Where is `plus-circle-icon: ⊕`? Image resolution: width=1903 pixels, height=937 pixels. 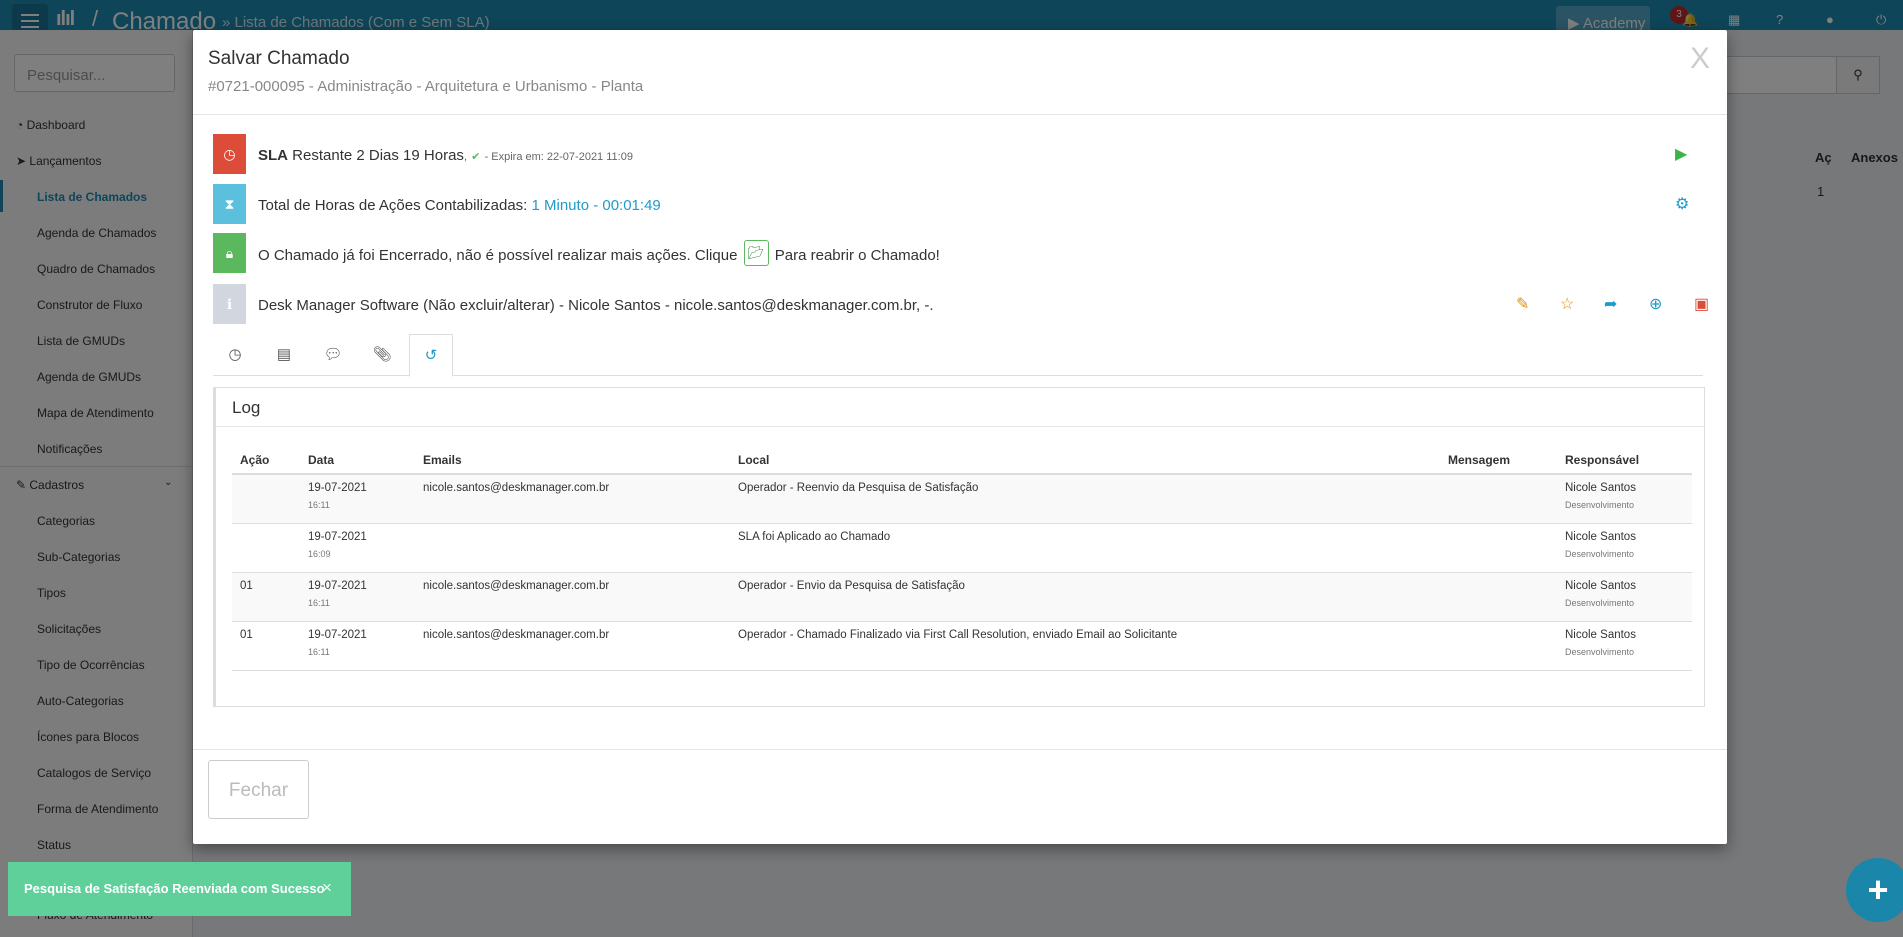 plus-circle-icon: ⊕ is located at coordinates (1655, 304).